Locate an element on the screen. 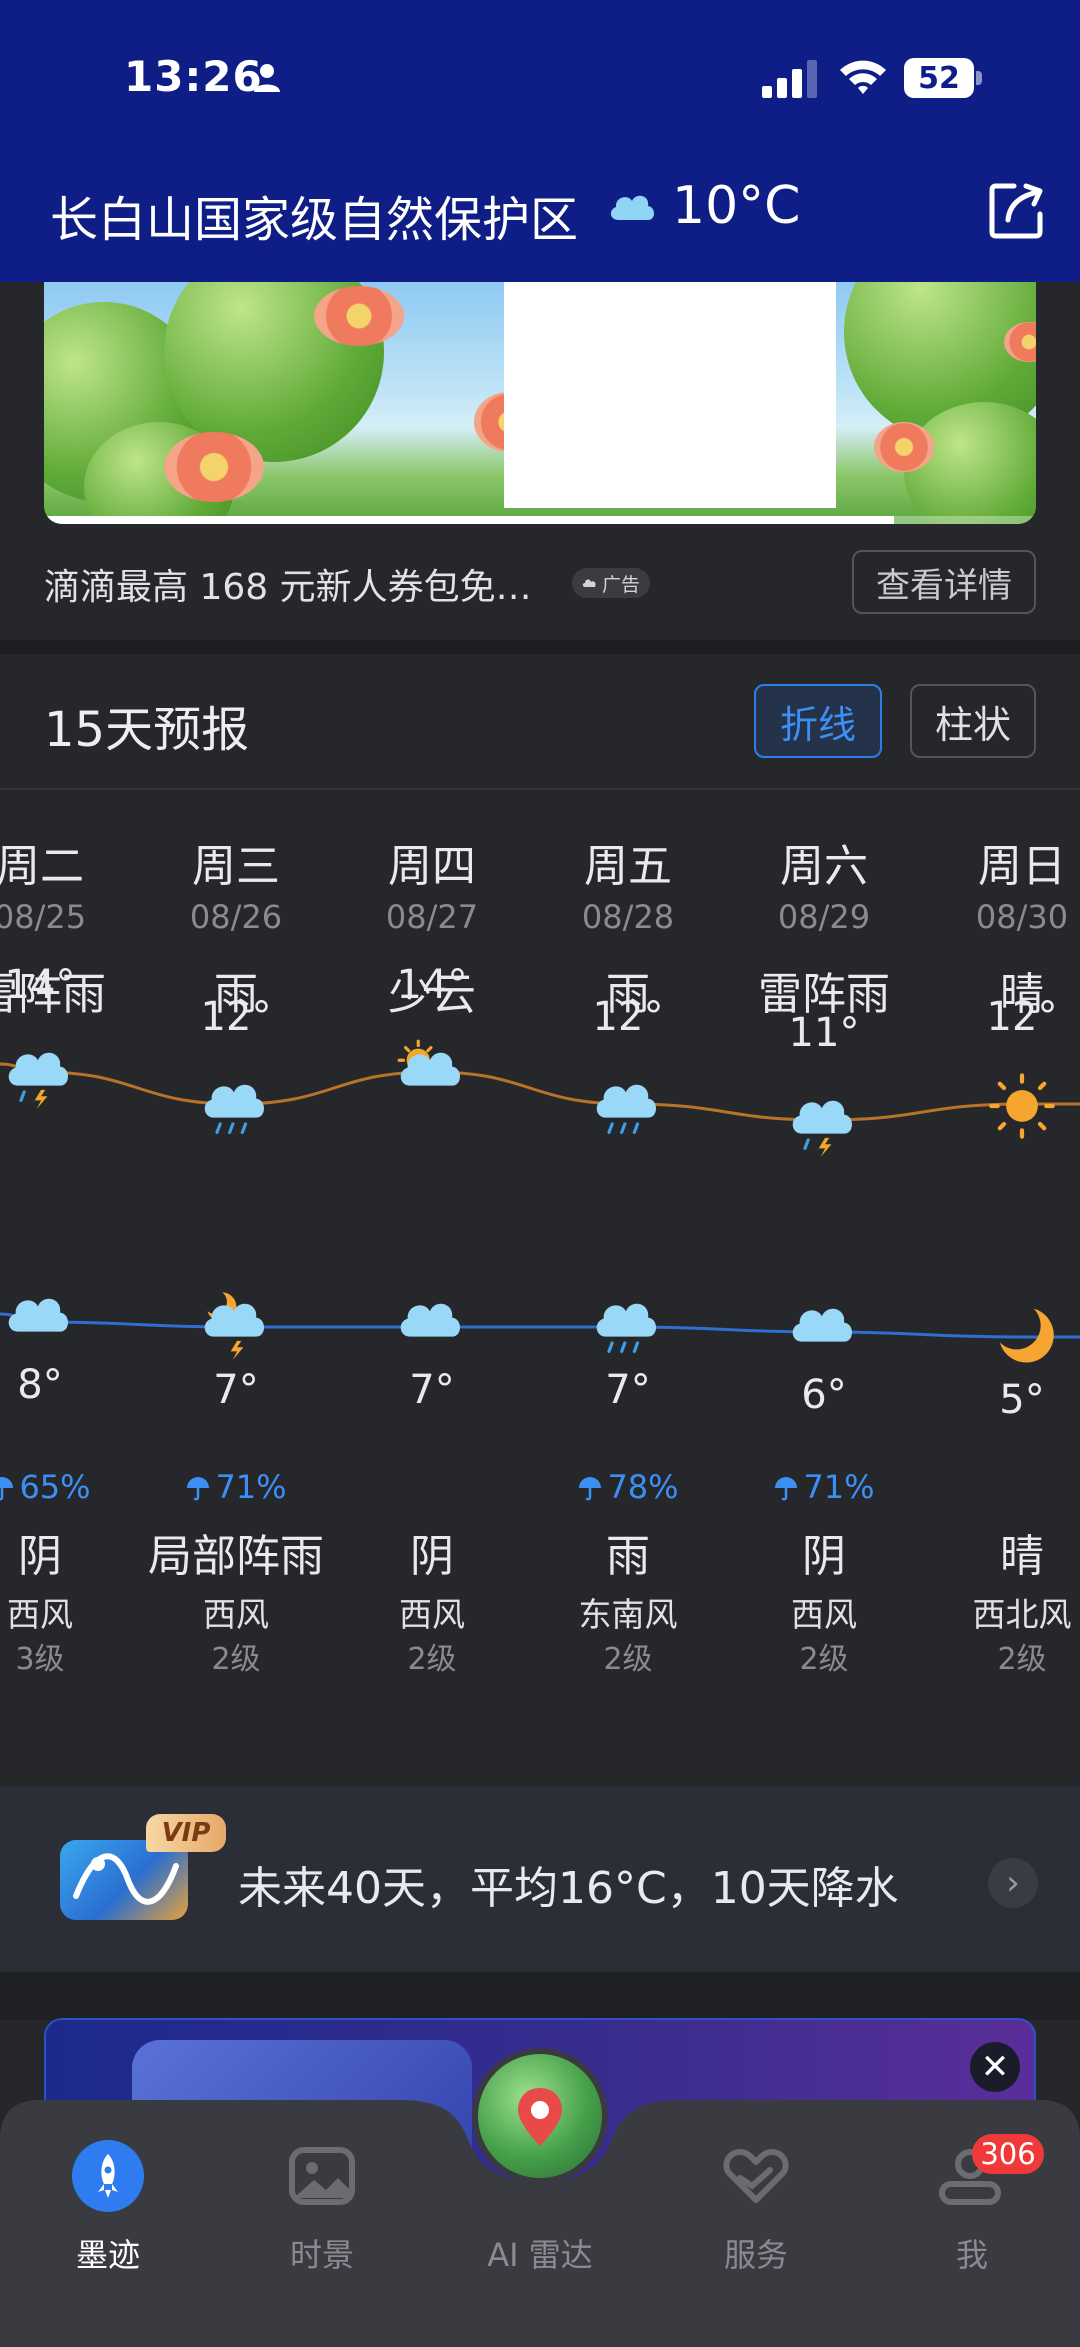 This screenshot has width=1080, height=2347. night-condition: 局部阵雨 is located at coordinates (236, 1556).